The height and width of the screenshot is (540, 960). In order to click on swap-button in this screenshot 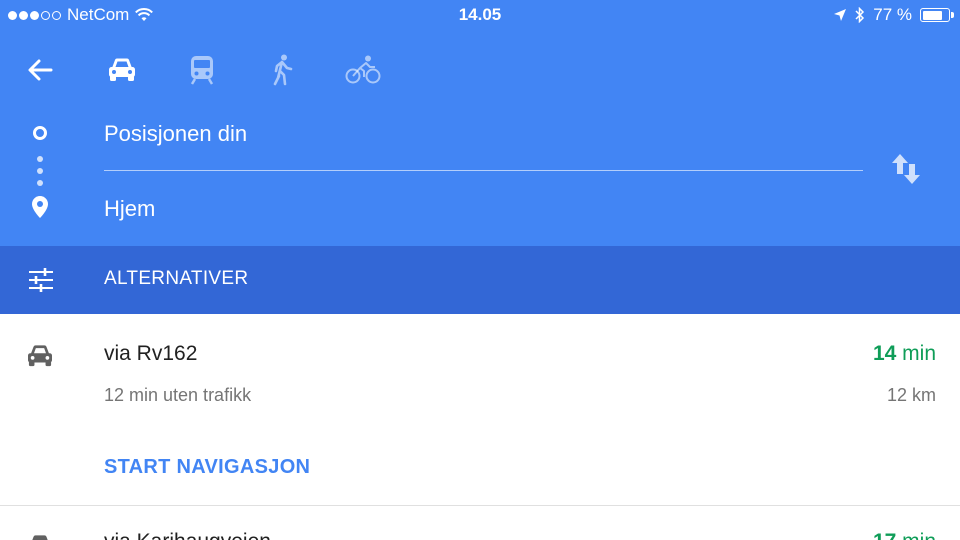, I will do `click(906, 171)`.